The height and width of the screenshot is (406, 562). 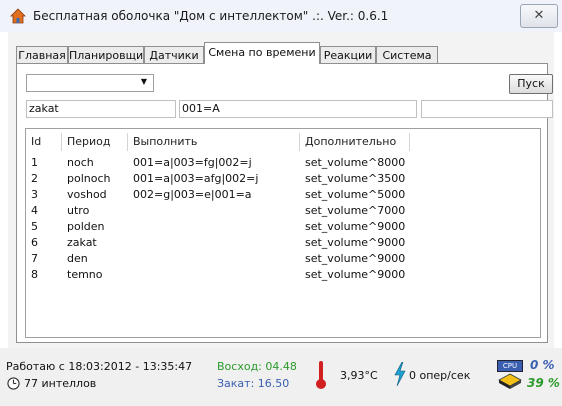 I want to click on house-icon, so click(x=18, y=16).